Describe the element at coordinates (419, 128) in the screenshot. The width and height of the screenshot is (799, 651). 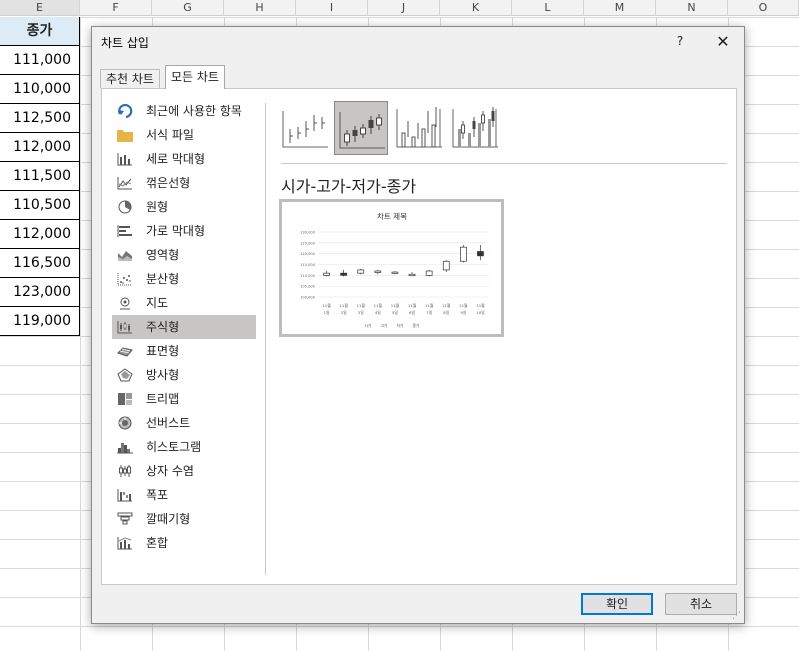
I see `subtype-volume-high-low-close` at that location.